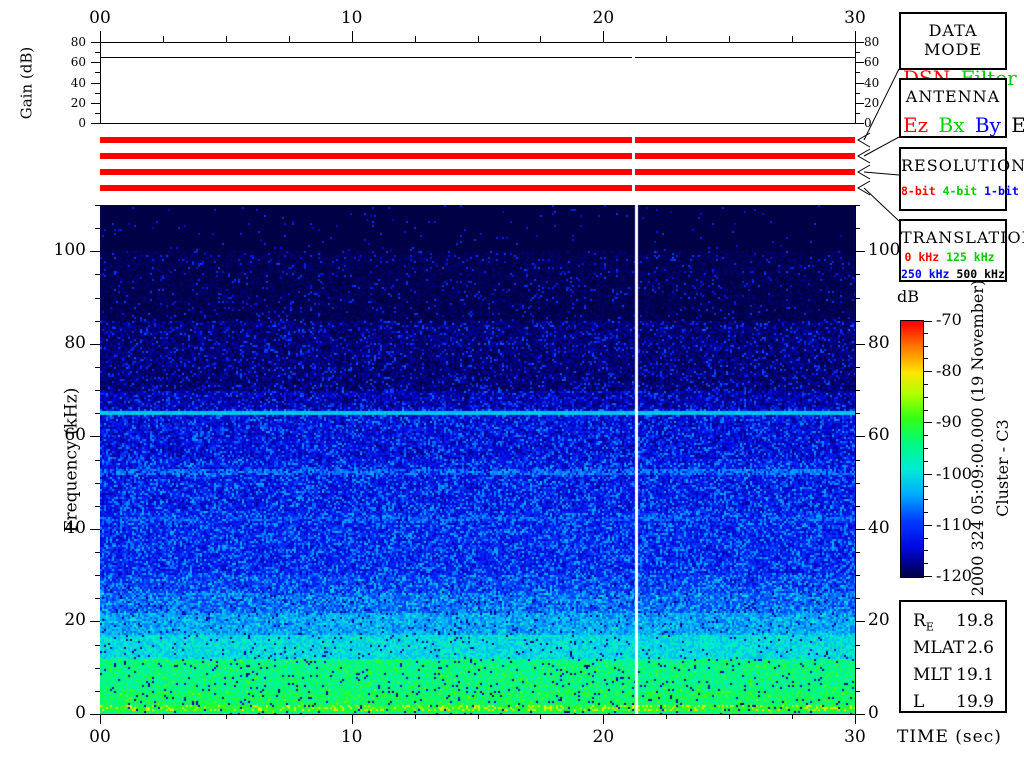 Image resolution: width=1024 pixels, height=768 pixels. What do you see at coordinates (912, 449) in the screenshot?
I see `colorbar-gradient` at bounding box center [912, 449].